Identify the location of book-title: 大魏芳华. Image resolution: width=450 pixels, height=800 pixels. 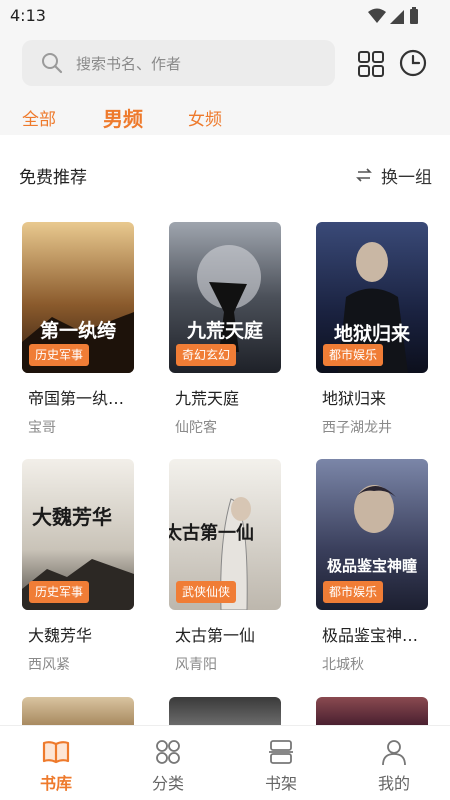
(60, 635).